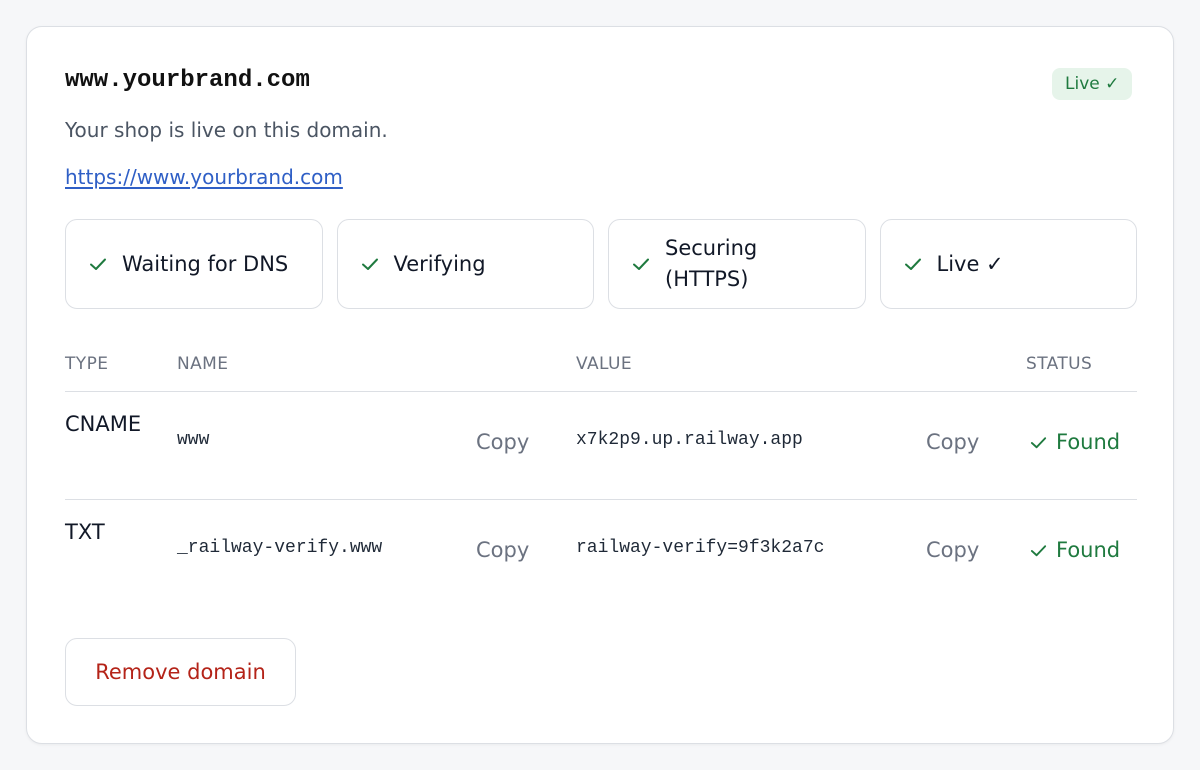  What do you see at coordinates (604, 364) in the screenshot?
I see `header-value: VALUE` at bounding box center [604, 364].